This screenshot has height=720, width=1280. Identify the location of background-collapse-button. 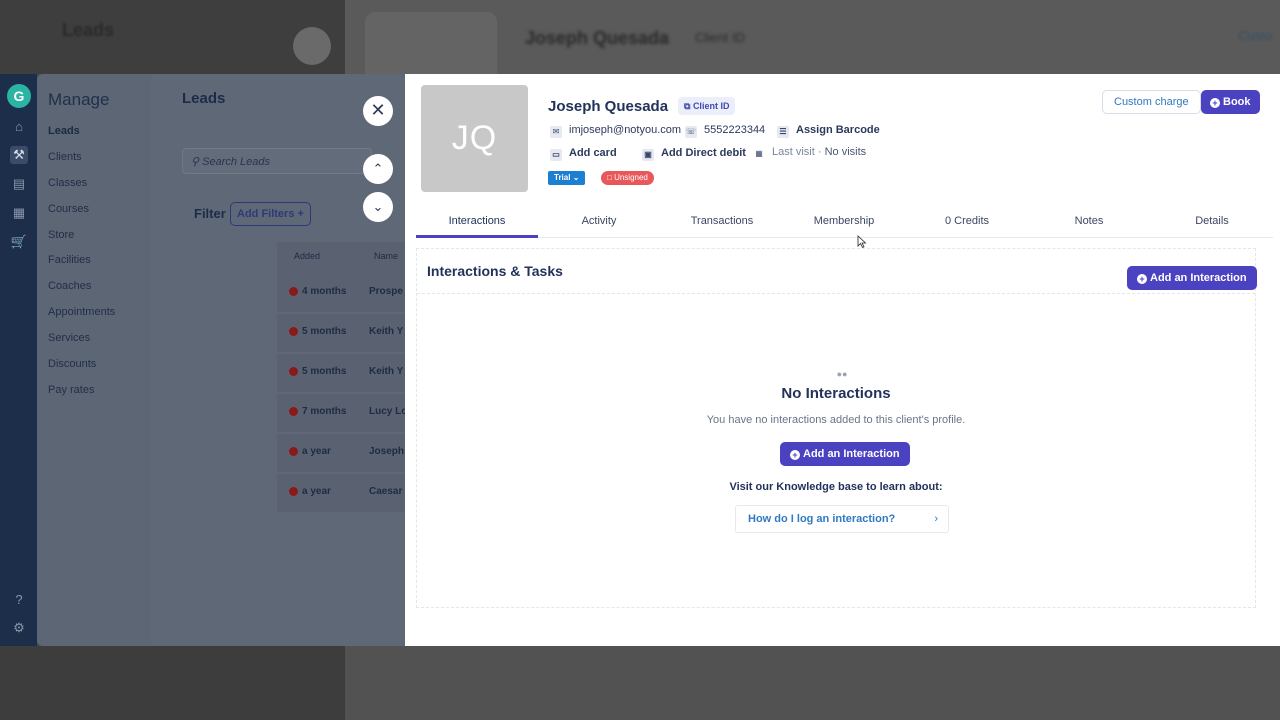
(312, 46).